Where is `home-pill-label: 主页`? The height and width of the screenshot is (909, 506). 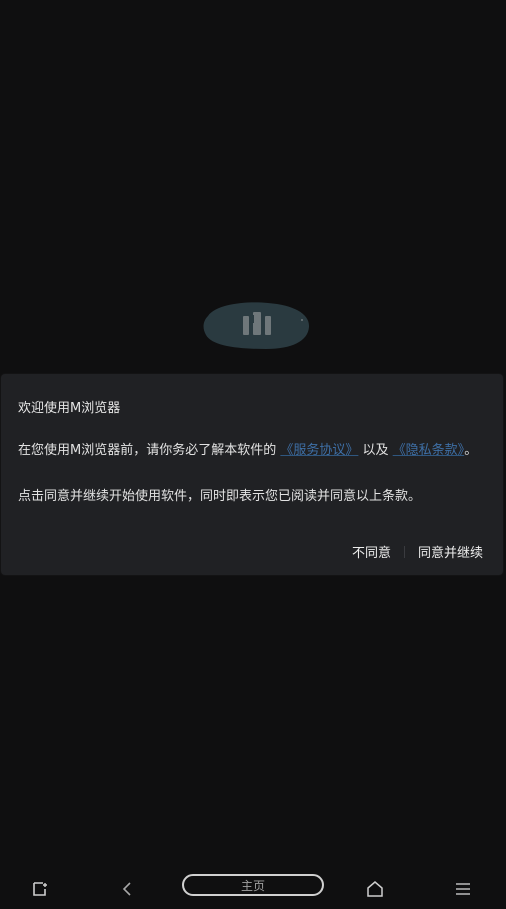
home-pill-label: 主页 is located at coordinates (252, 885).